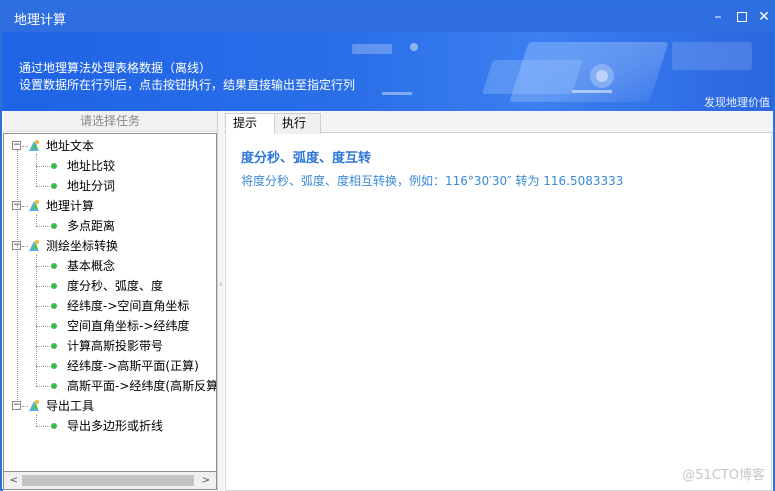 The height and width of the screenshot is (491, 775). What do you see at coordinates (115, 426) in the screenshot?
I see `tree-item-label: 导出多边形或折线` at bounding box center [115, 426].